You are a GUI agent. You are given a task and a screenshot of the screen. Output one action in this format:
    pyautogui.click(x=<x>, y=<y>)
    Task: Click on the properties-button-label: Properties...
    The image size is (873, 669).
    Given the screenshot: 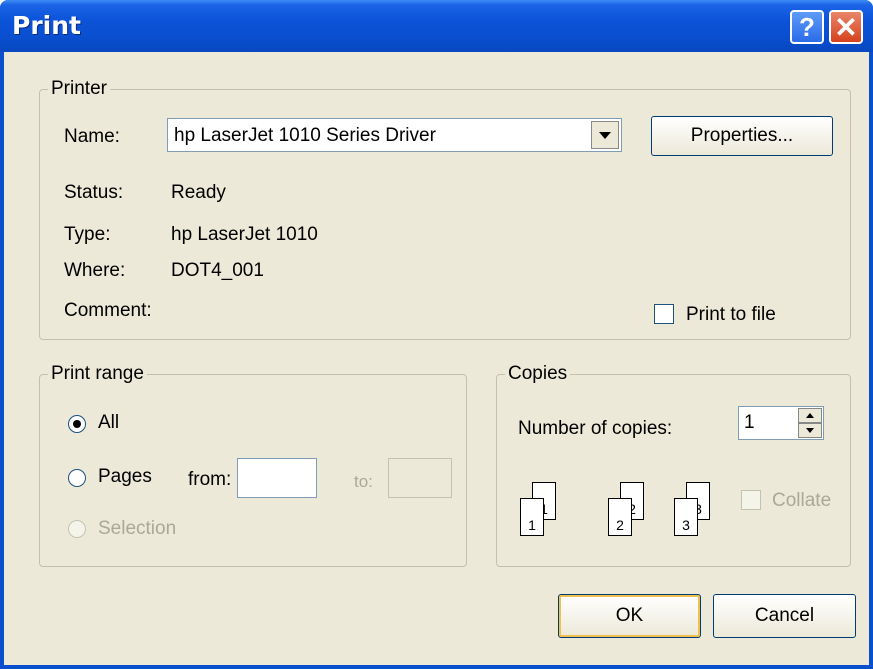 What is the action you would take?
    pyautogui.click(x=742, y=135)
    